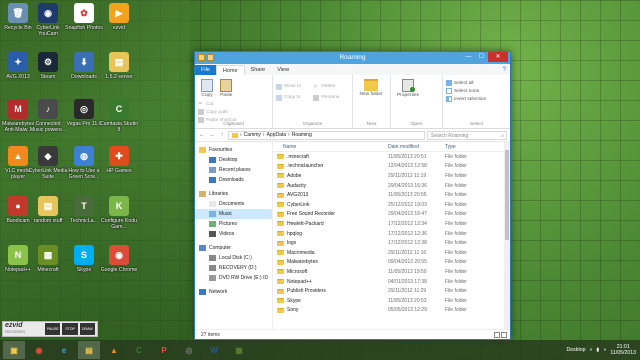 The image size is (640, 360). I want to click on volume-icon: ◖, so click(604, 350).